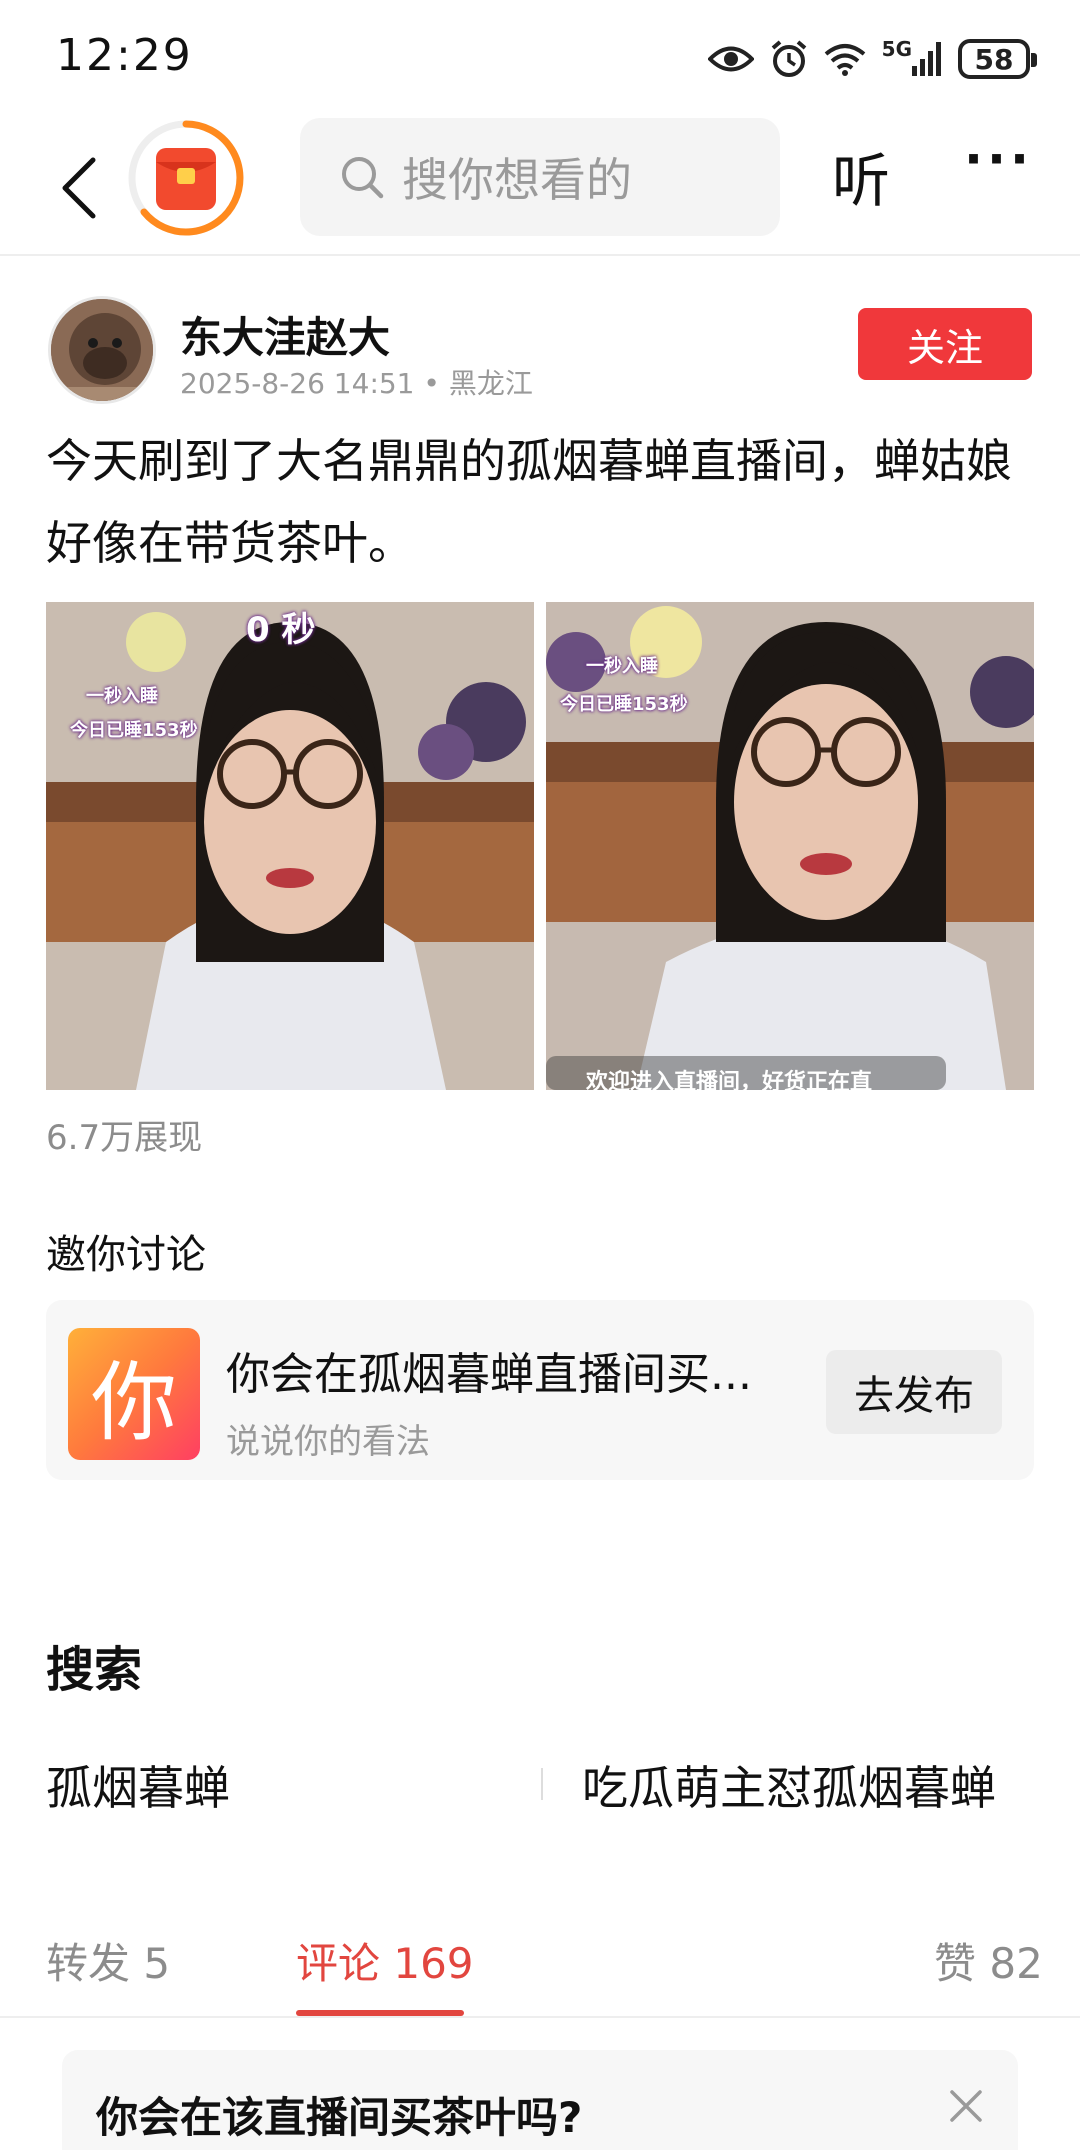 The height and width of the screenshot is (2150, 1080). What do you see at coordinates (285, 334) in the screenshot?
I see `author-name: 东大洼赵大` at bounding box center [285, 334].